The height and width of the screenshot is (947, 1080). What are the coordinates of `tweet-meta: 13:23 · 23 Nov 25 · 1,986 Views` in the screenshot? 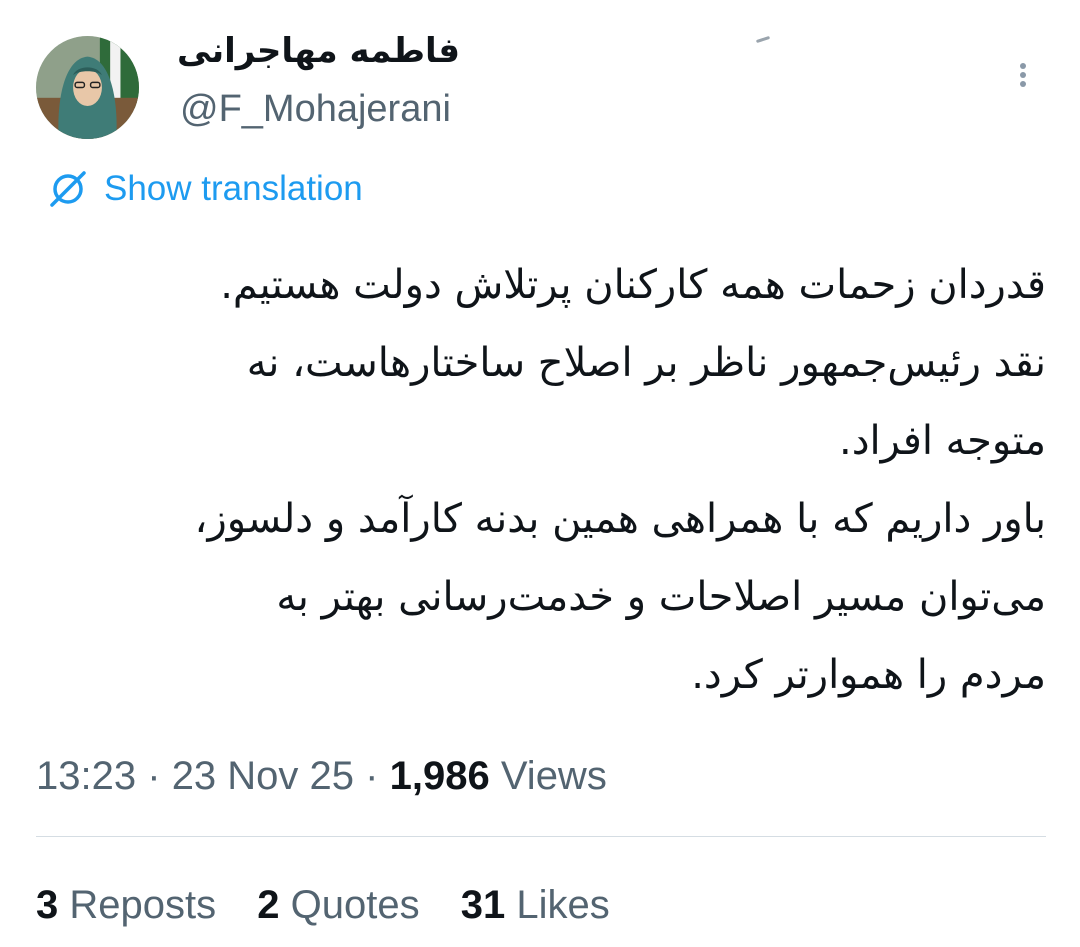 It's located at (321, 776).